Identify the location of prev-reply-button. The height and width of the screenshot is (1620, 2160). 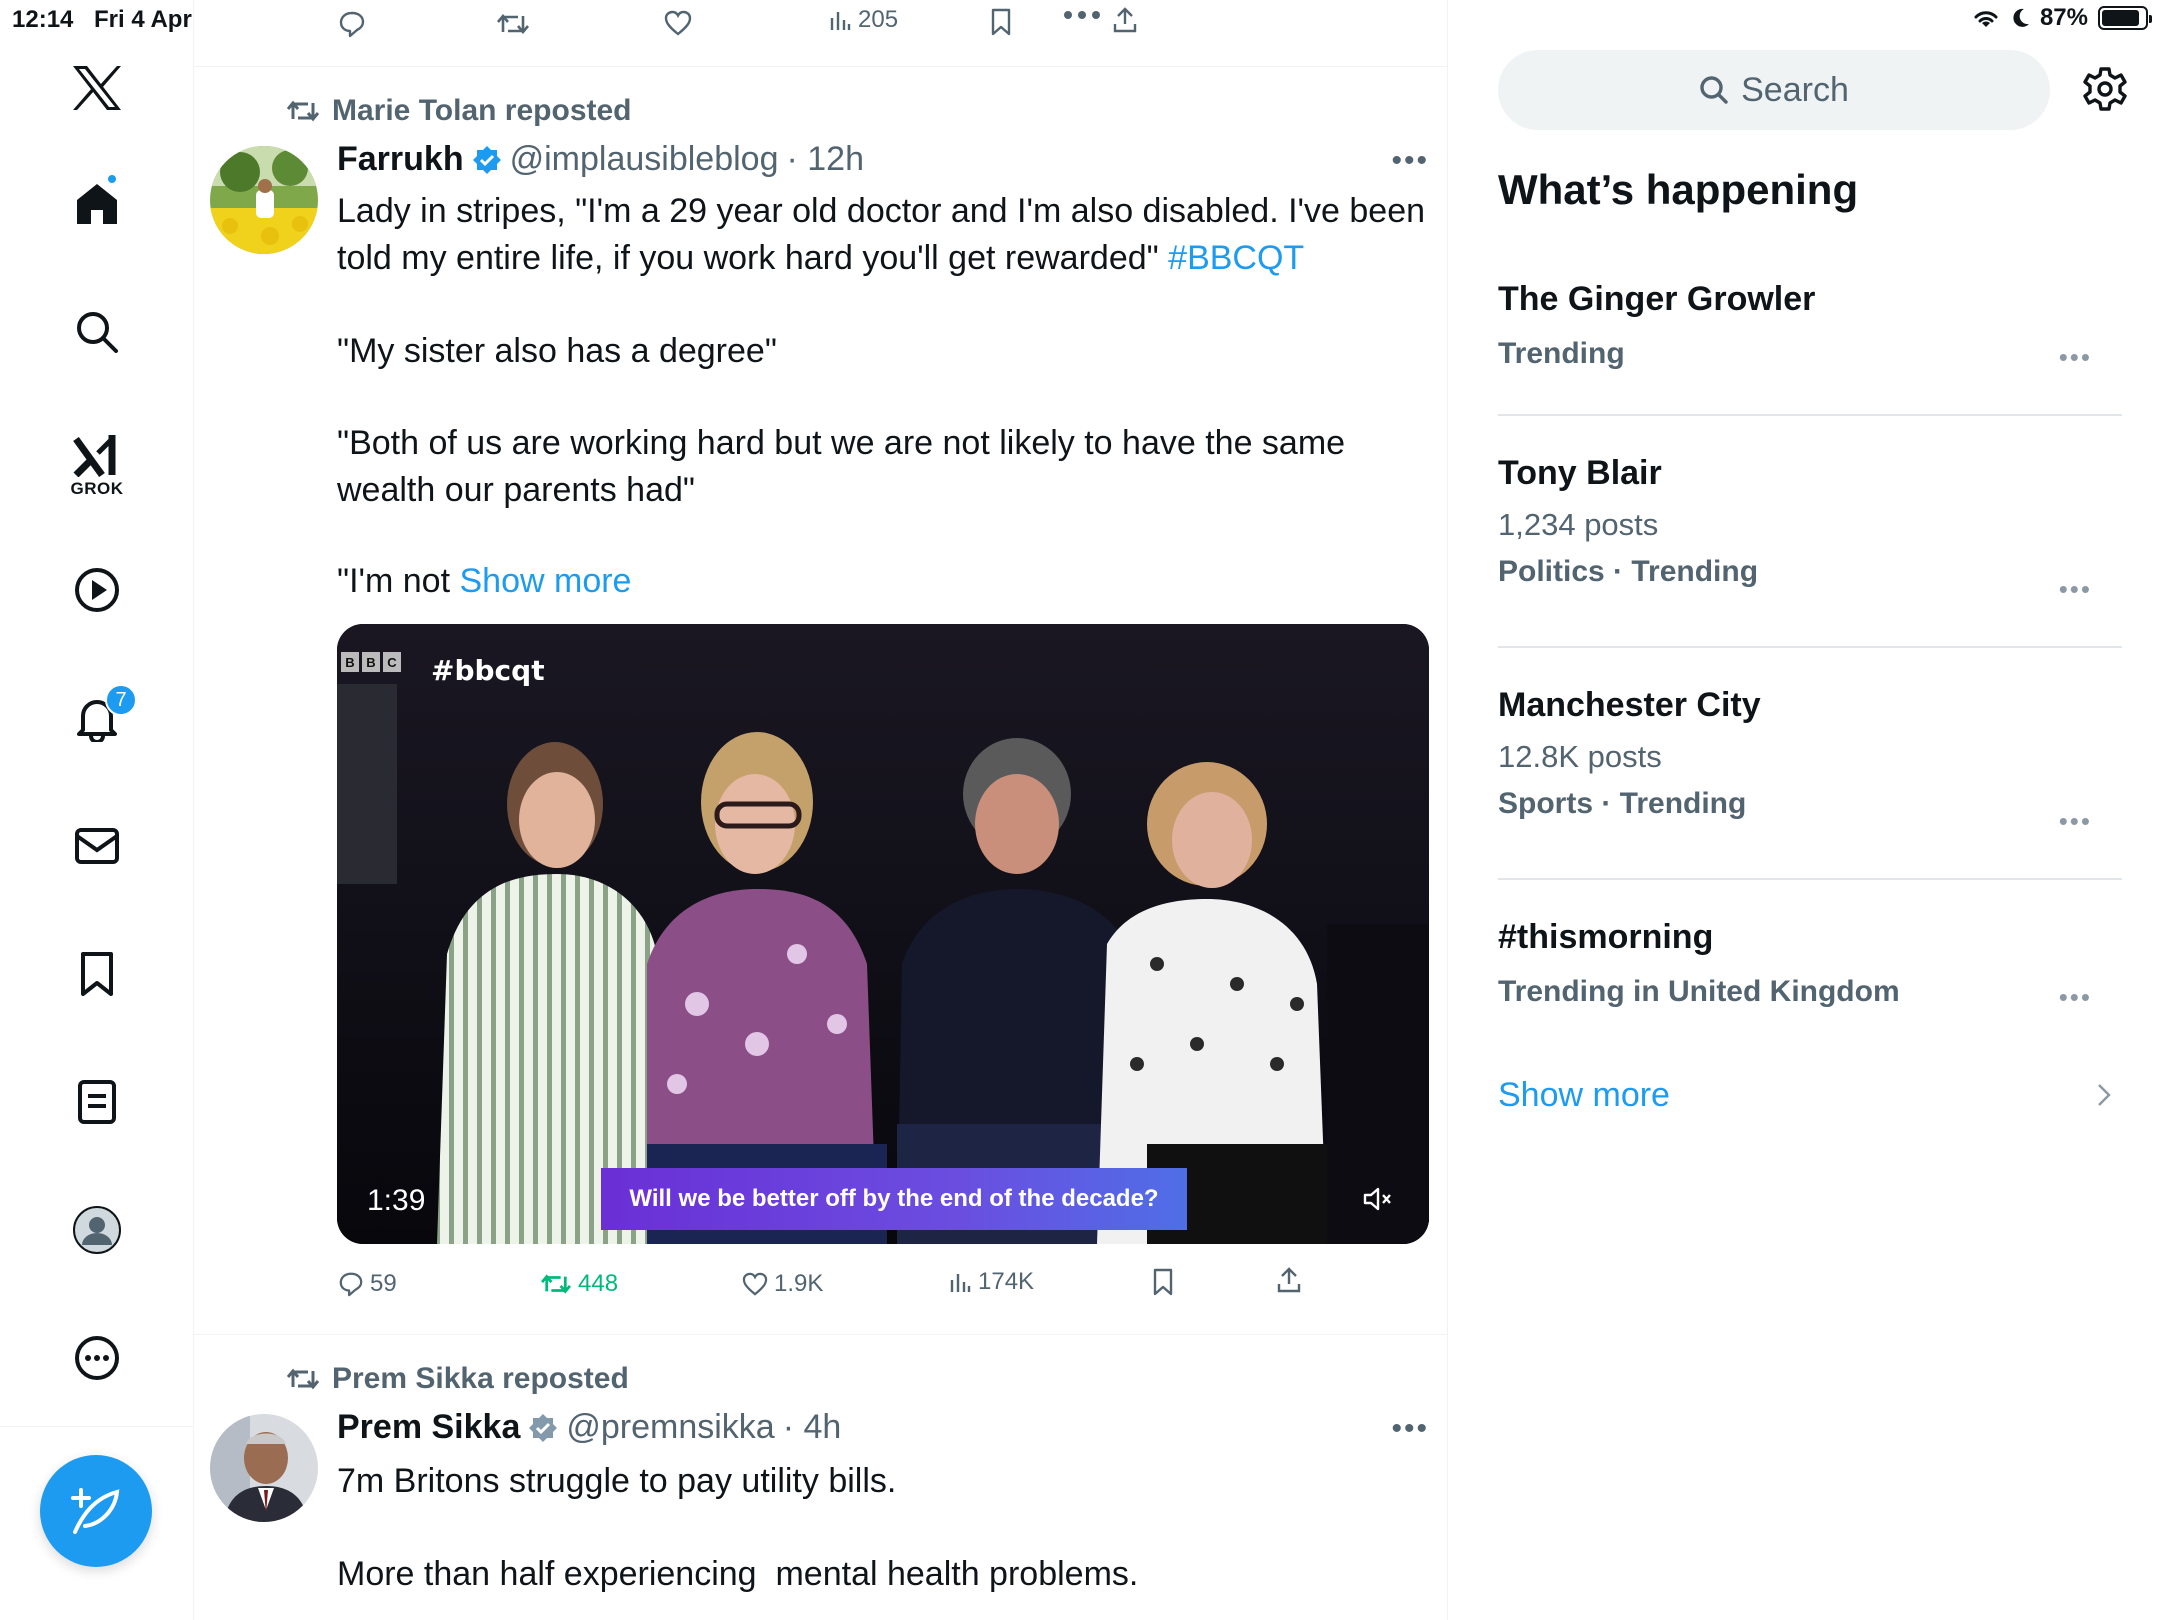
(352, 24).